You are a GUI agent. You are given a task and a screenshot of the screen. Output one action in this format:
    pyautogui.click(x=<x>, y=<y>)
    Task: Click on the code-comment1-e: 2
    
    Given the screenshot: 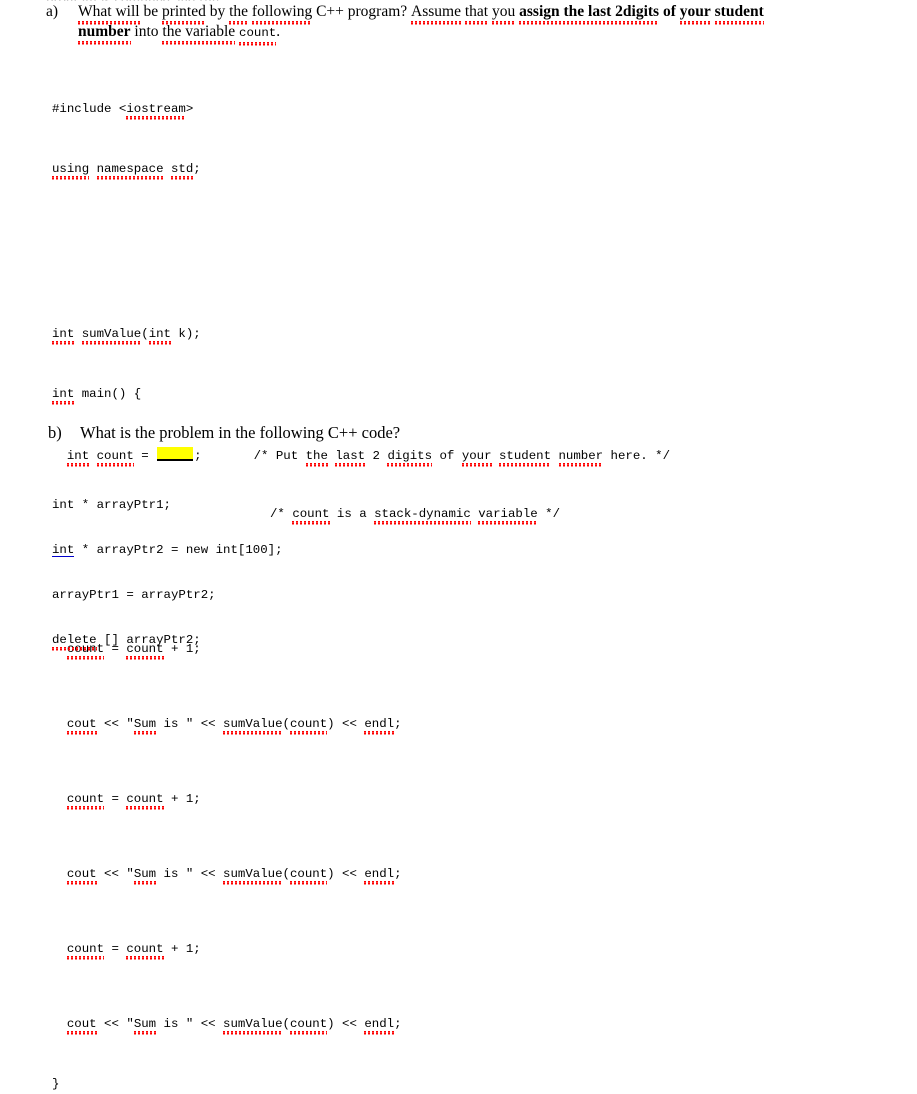 What is the action you would take?
    pyautogui.click(x=376, y=456)
    